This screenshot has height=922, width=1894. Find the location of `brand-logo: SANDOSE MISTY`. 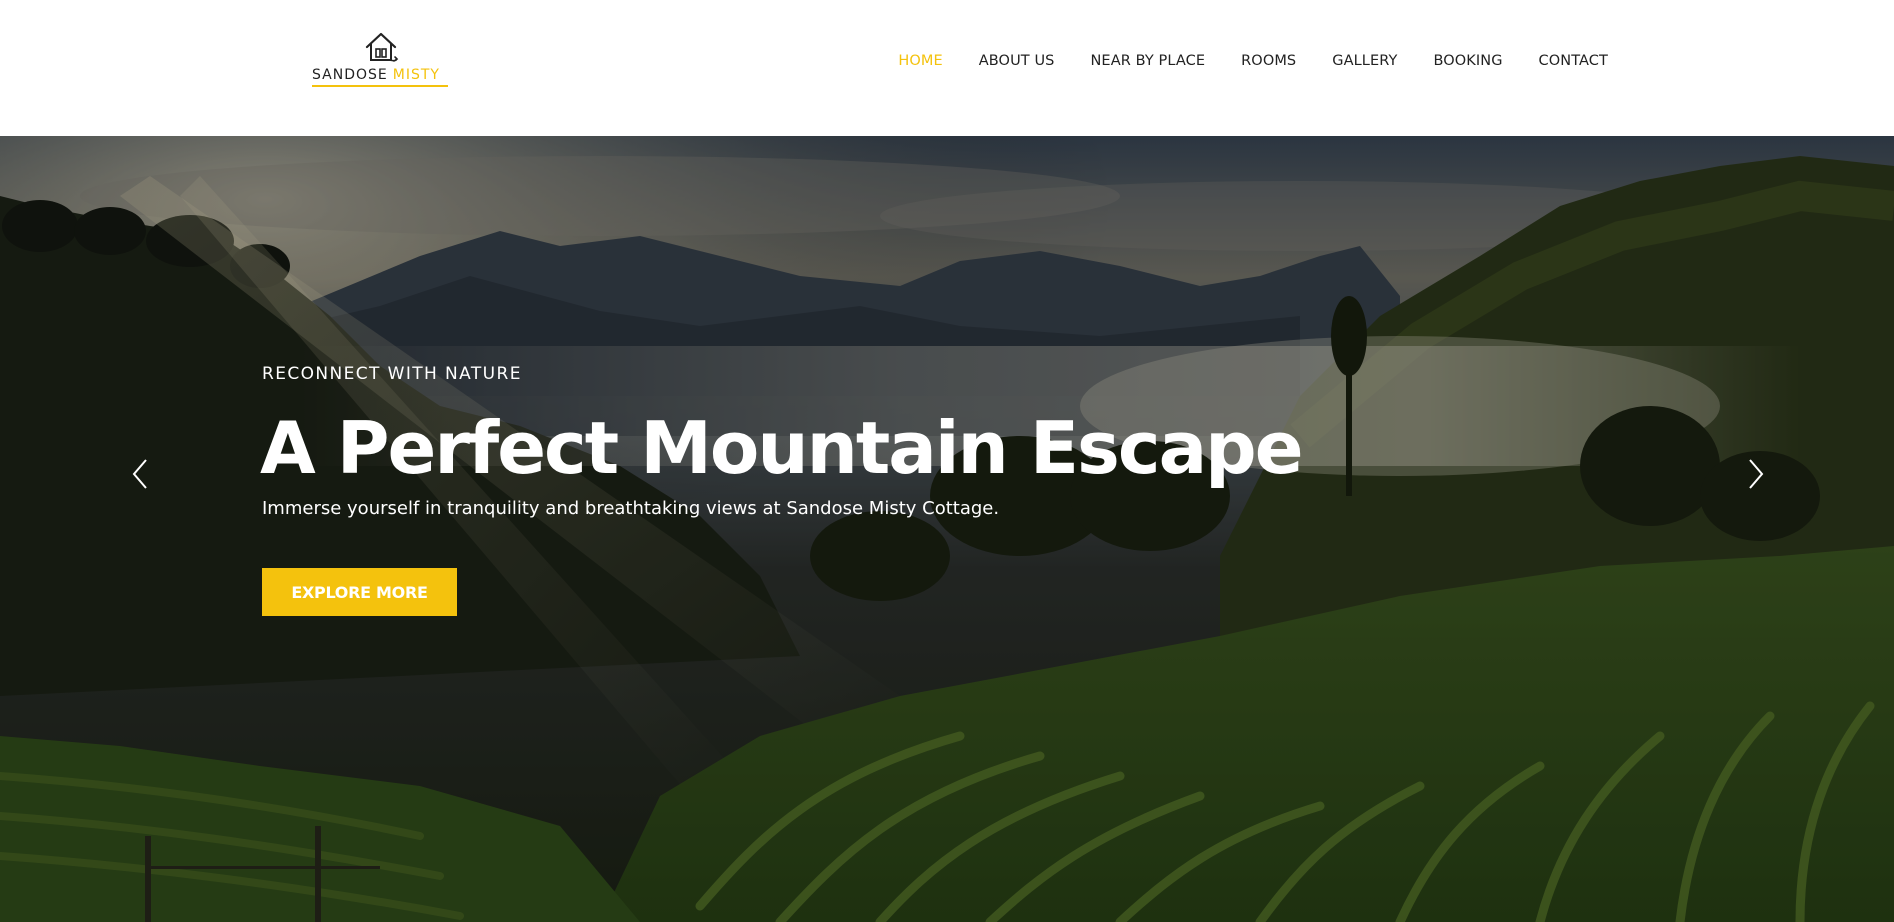

brand-logo: SANDOSE MISTY is located at coordinates (380, 59).